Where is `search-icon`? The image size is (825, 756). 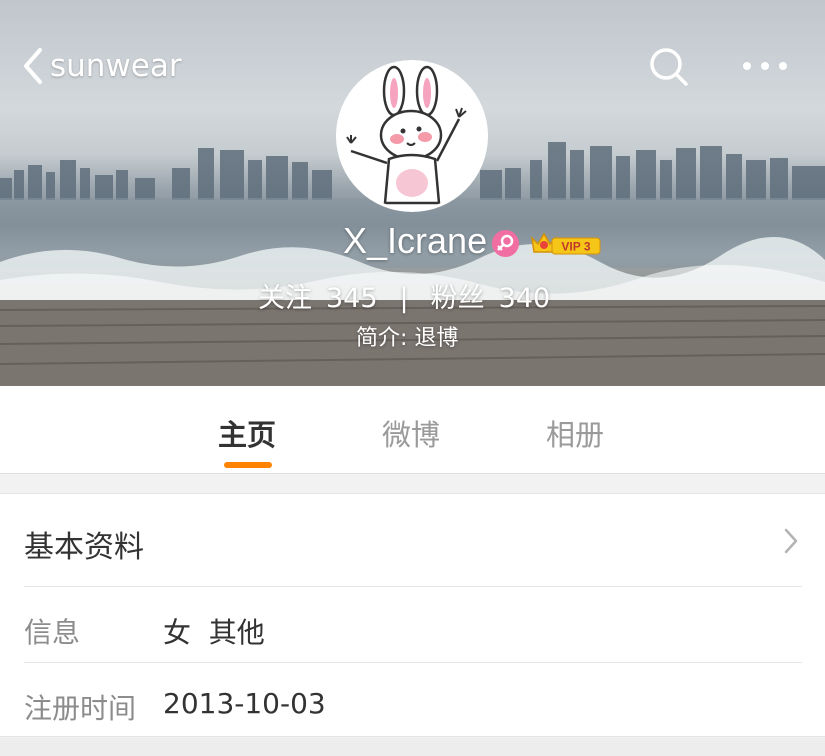 search-icon is located at coordinates (669, 70).